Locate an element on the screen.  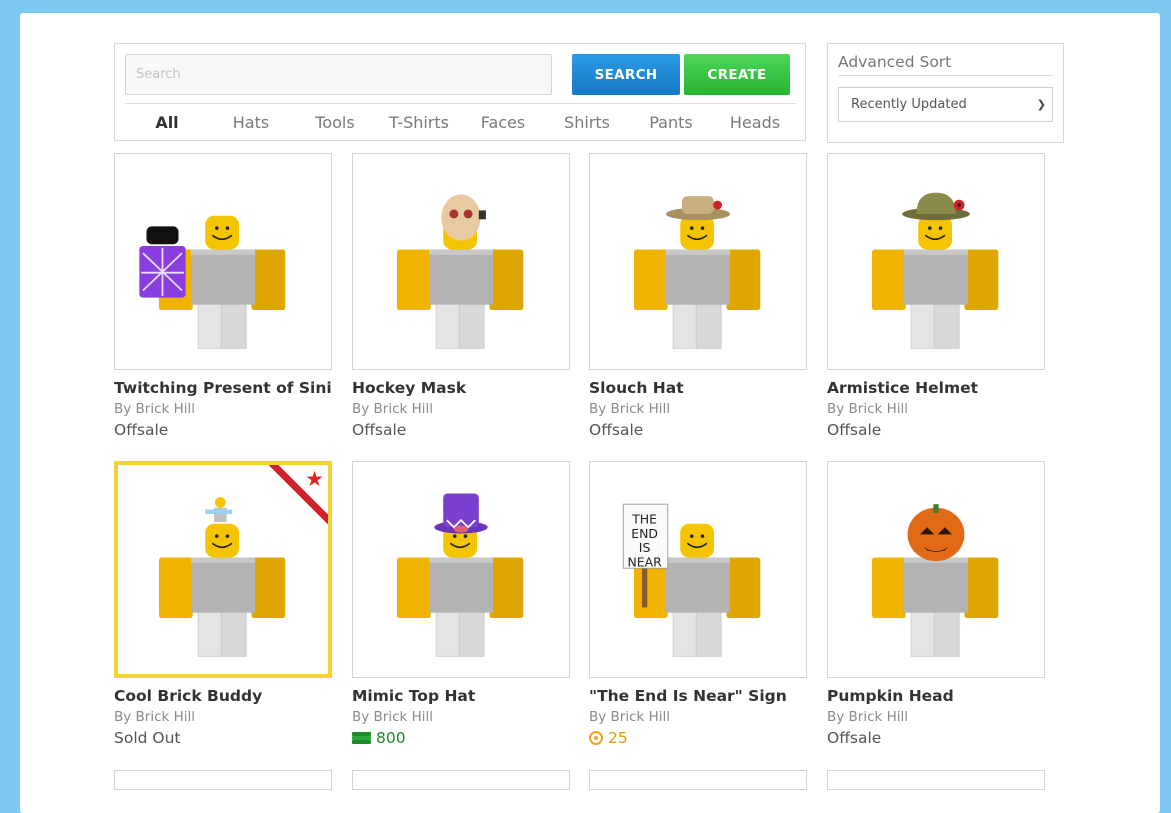
item-thumbnail: ★ is located at coordinates (223, 569).